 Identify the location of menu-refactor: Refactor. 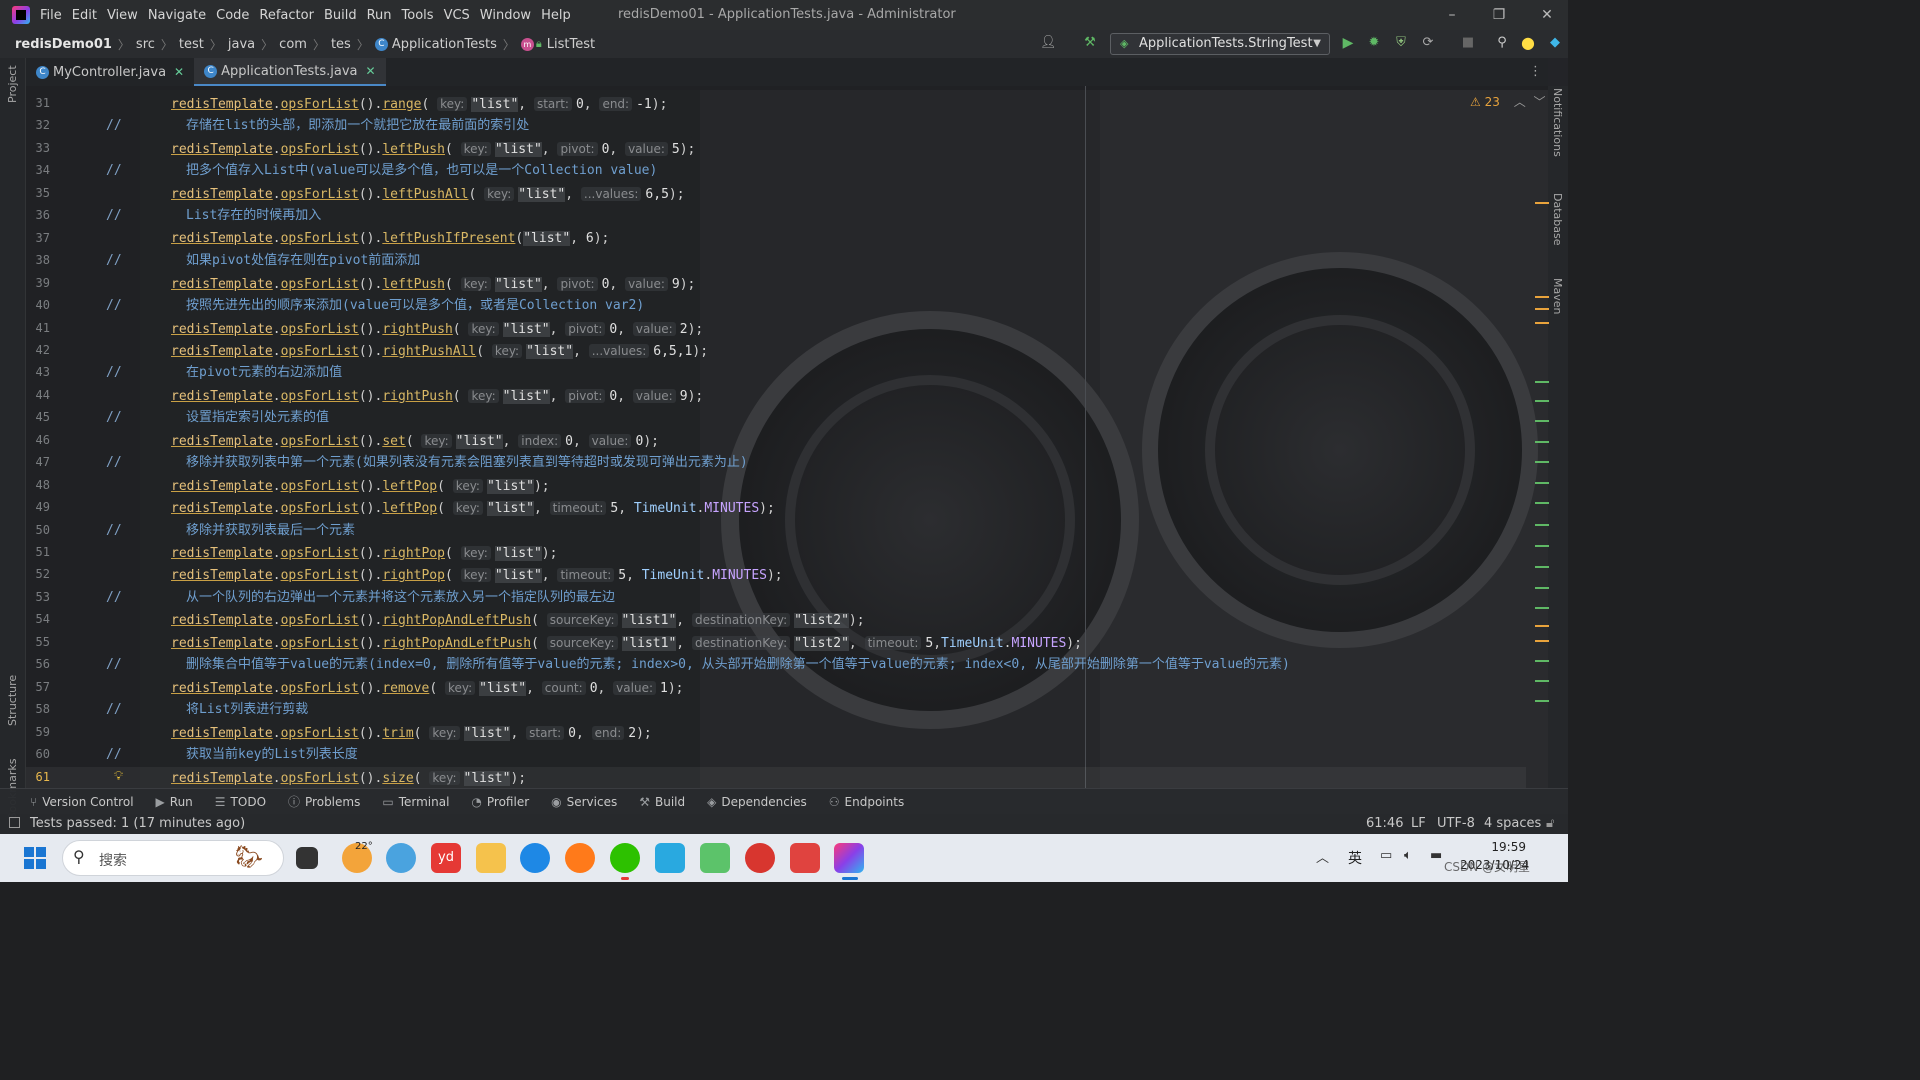
(286, 15).